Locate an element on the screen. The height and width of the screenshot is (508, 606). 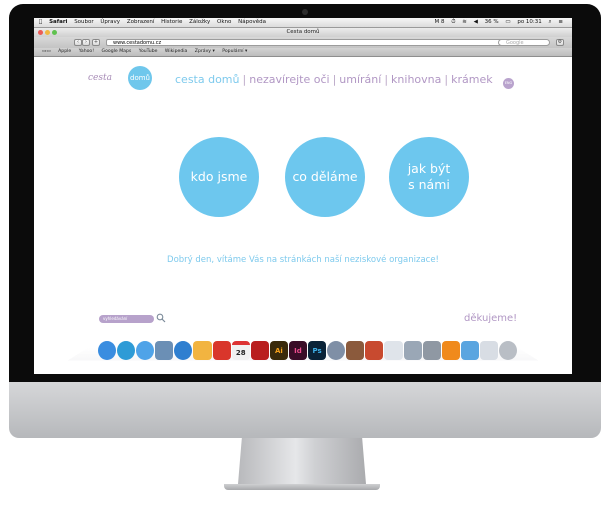
calendar-icon: 28 is located at coordinates (240, 350).